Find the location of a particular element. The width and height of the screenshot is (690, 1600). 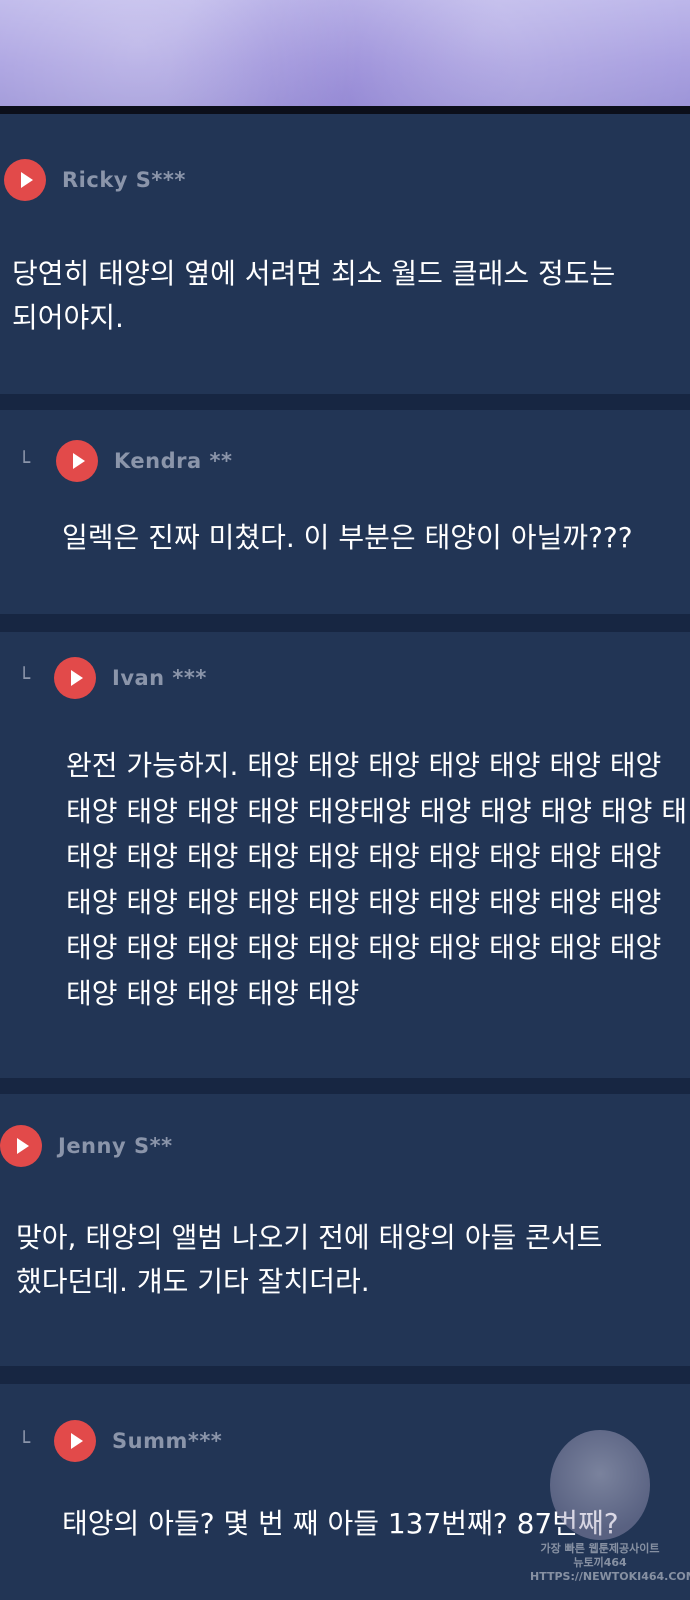

comment-header: Kendra ** is located at coordinates (144, 461).